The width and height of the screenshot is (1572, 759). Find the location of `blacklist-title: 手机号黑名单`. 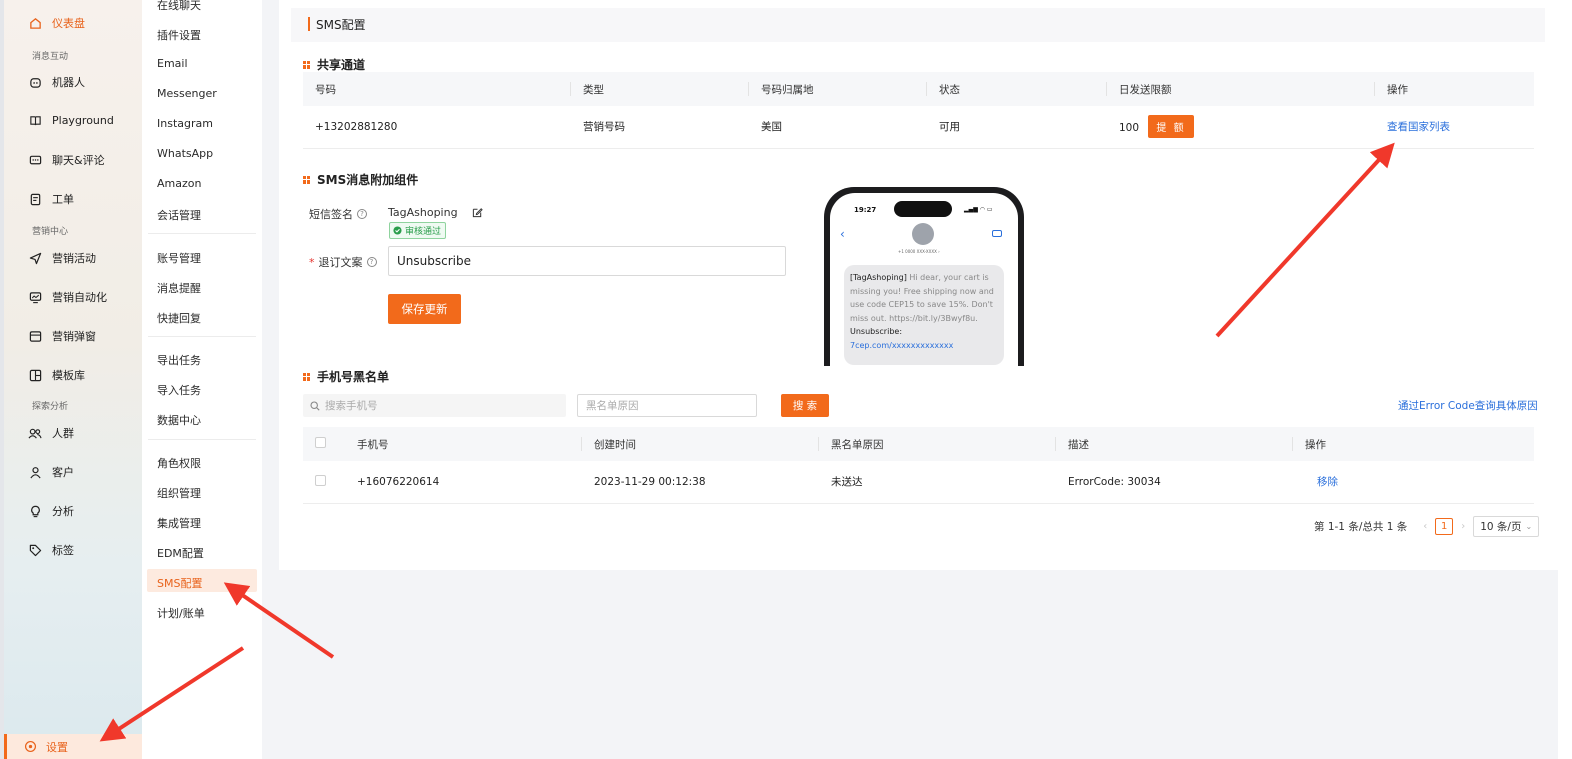

blacklist-title: 手机号黑名单 is located at coordinates (346, 376).